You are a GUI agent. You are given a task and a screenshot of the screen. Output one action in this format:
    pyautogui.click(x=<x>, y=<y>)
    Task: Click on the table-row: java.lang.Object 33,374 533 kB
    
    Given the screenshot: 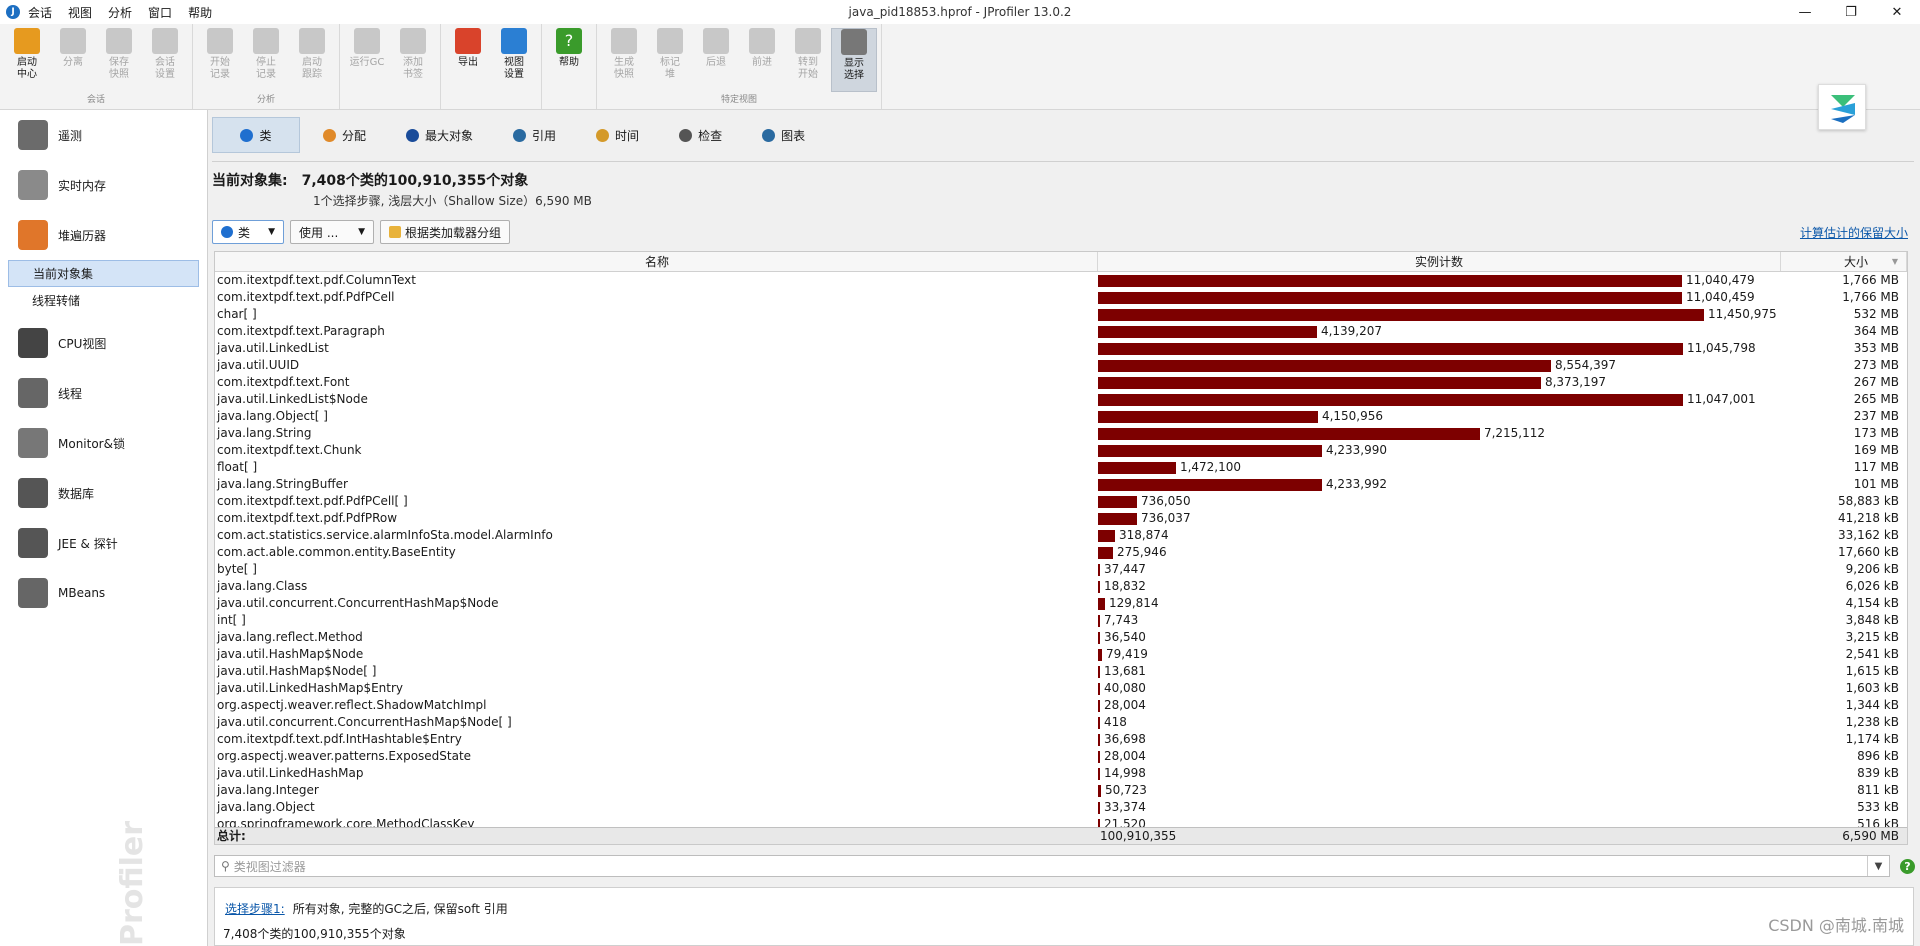 What is the action you would take?
    pyautogui.click(x=1061, y=807)
    